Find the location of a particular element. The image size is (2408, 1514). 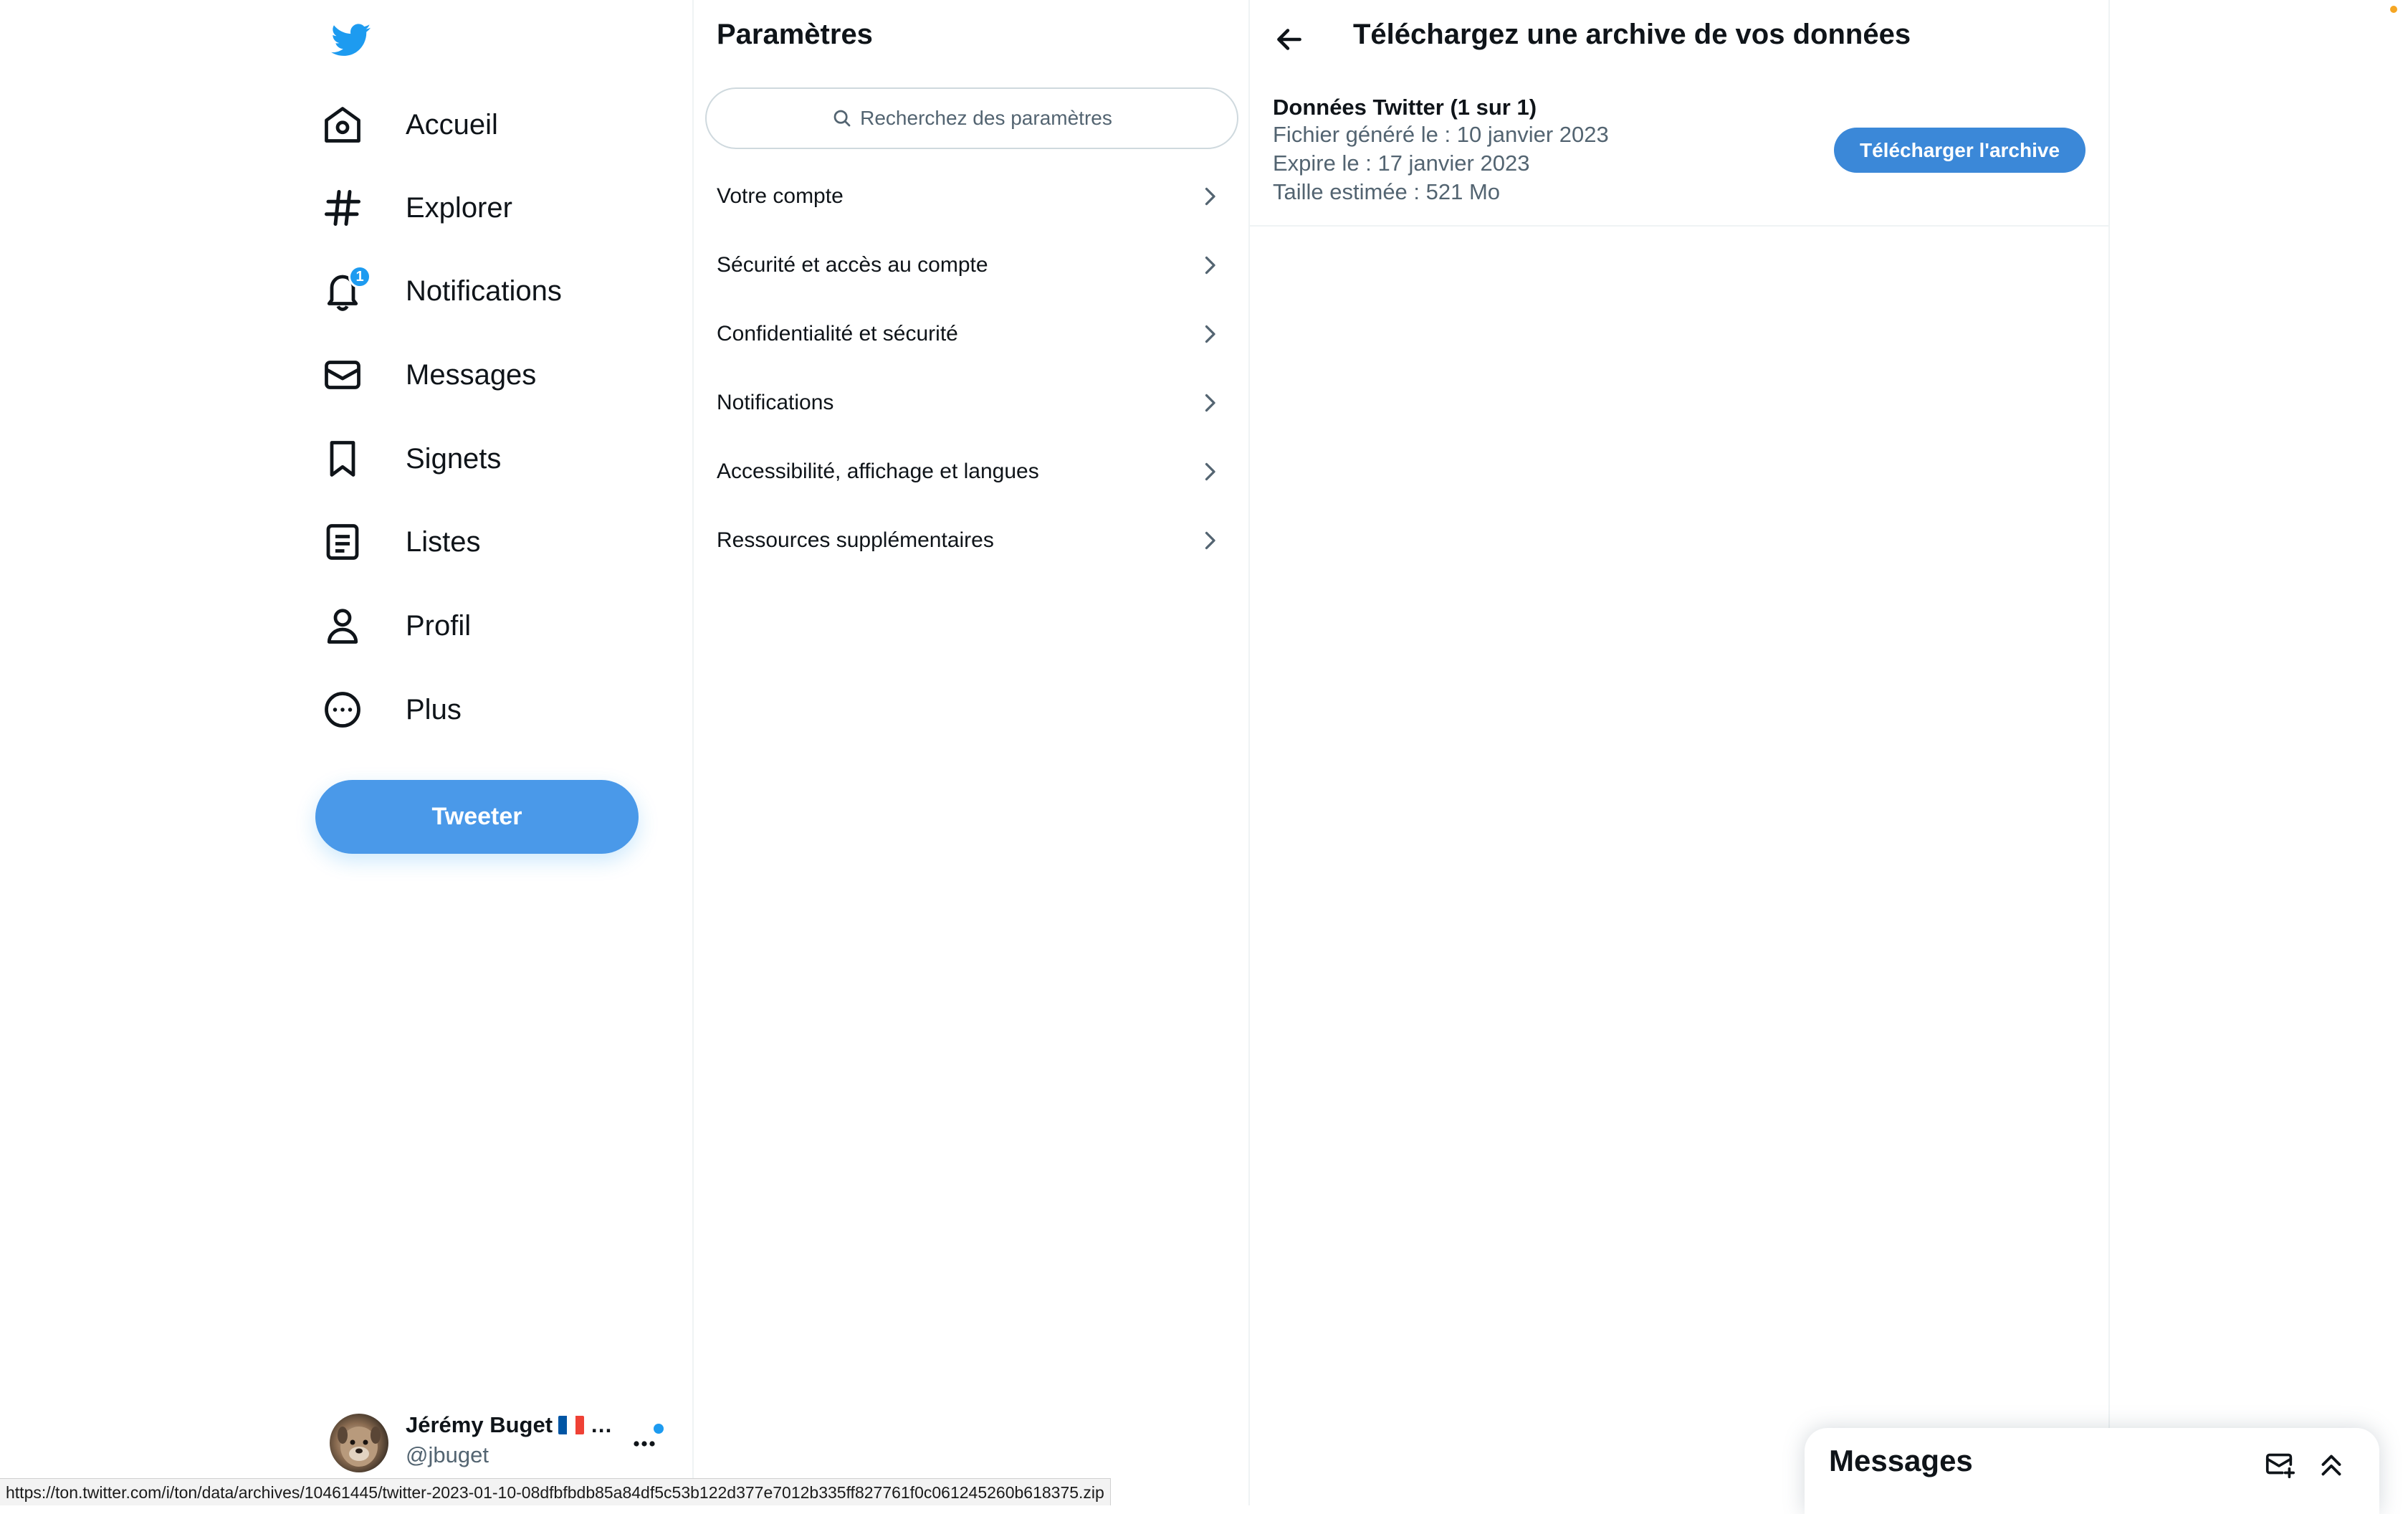

nav-label-messages: Messages is located at coordinates (471, 374).